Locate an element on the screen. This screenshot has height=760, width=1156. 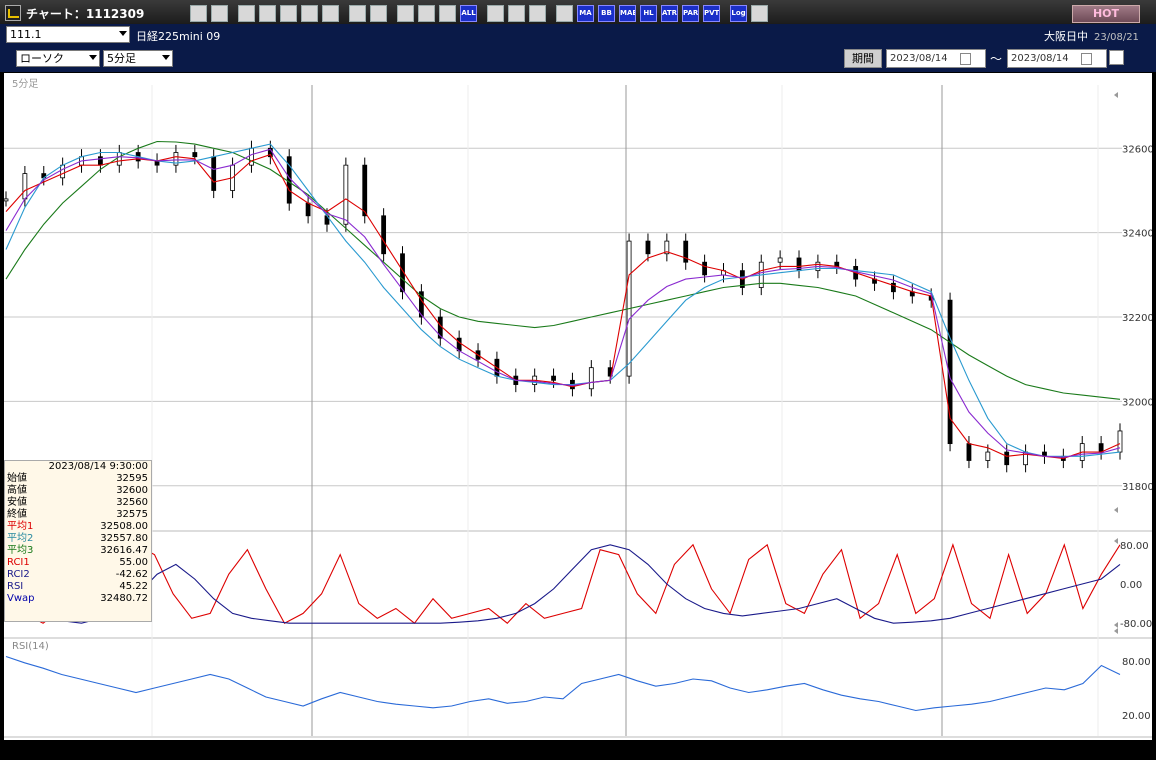
price-tick-label: 31800 is located at coordinates (1137, 487).